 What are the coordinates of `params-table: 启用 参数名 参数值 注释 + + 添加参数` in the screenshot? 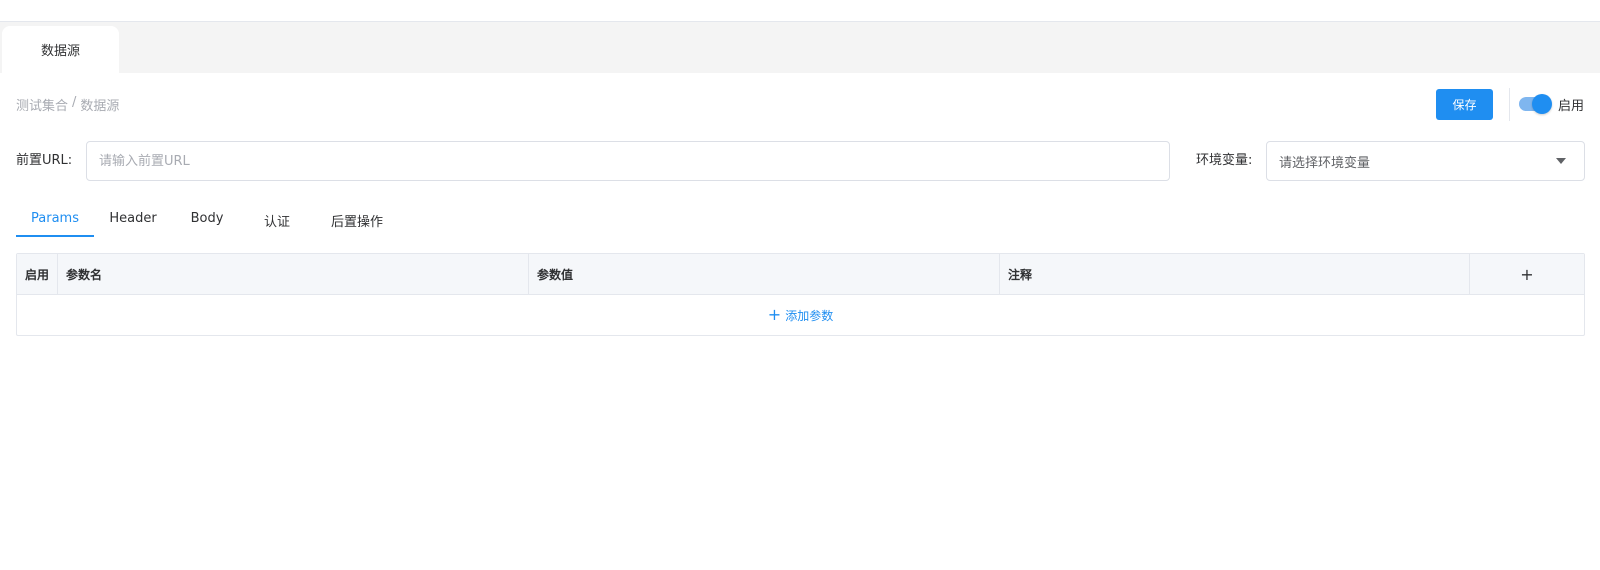 It's located at (800, 294).